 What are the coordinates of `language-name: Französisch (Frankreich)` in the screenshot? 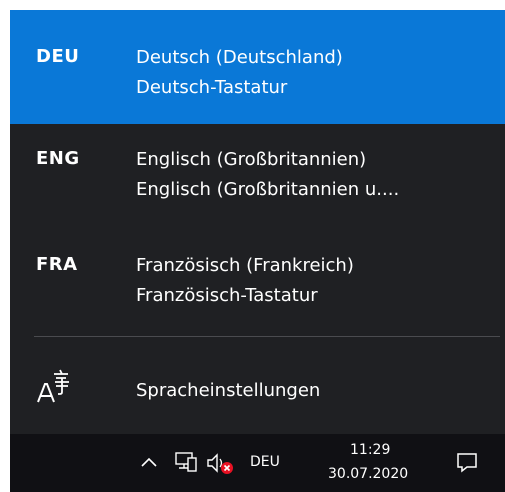 It's located at (245, 265).